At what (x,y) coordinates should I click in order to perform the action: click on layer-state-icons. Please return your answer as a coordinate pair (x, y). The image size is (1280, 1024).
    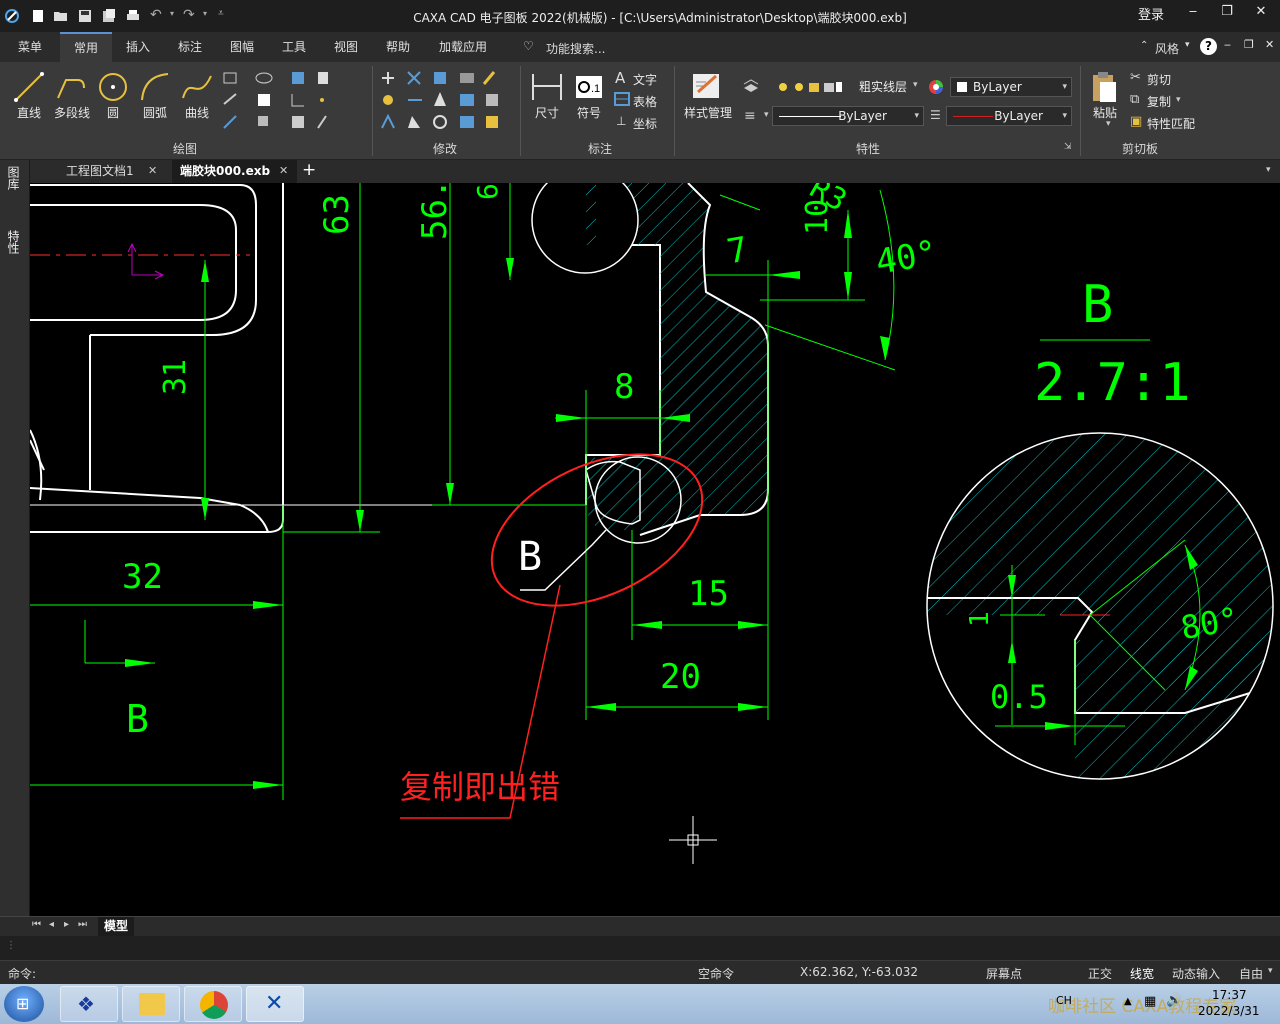
    Looking at the image, I should click on (809, 87).